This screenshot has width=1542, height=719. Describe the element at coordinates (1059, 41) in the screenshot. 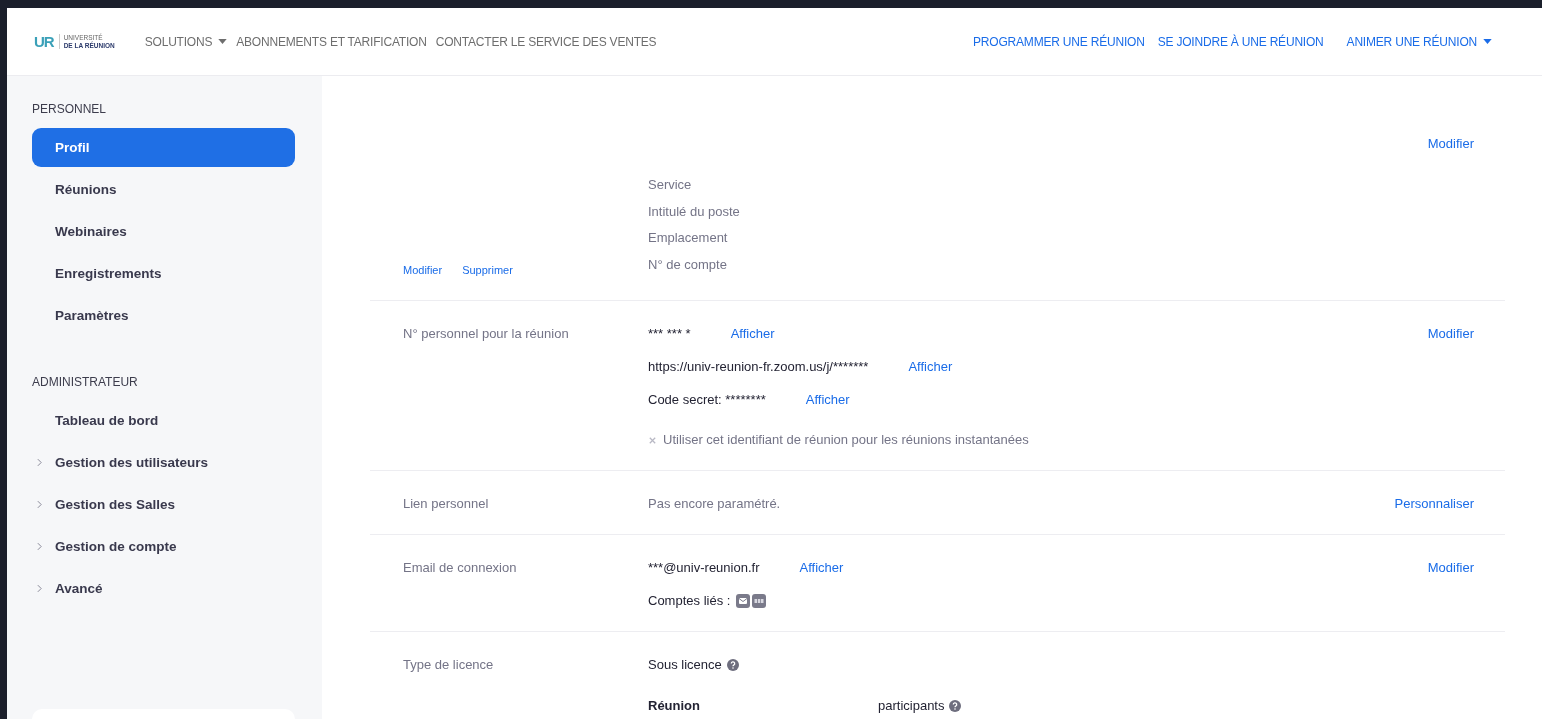

I see `nav-link: PROGRAMMER UNE RÉUNION` at that location.